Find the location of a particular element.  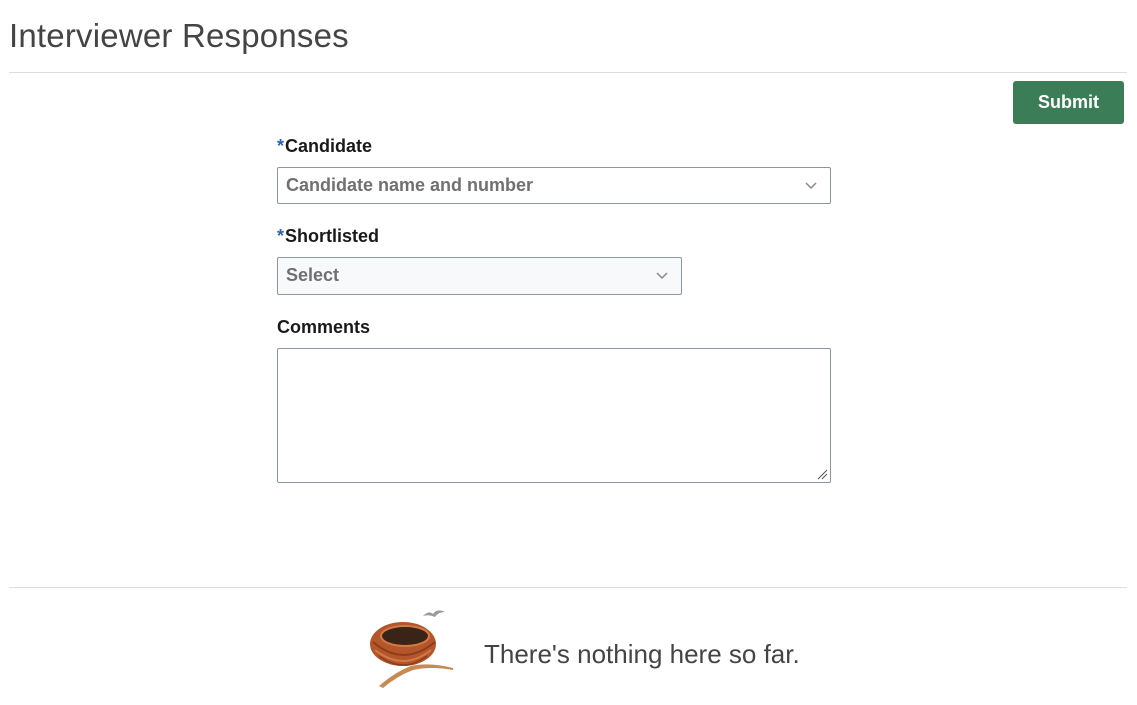

empty-nest-icon is located at coordinates (411, 649).